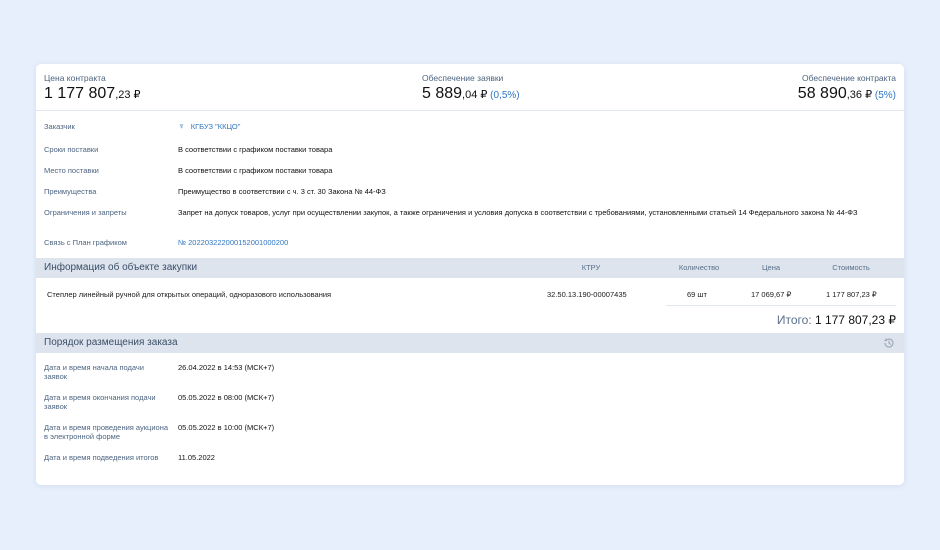  What do you see at coordinates (848, 78) in the screenshot?
I see `contract-security-label: Обеспечение контракта` at bounding box center [848, 78].